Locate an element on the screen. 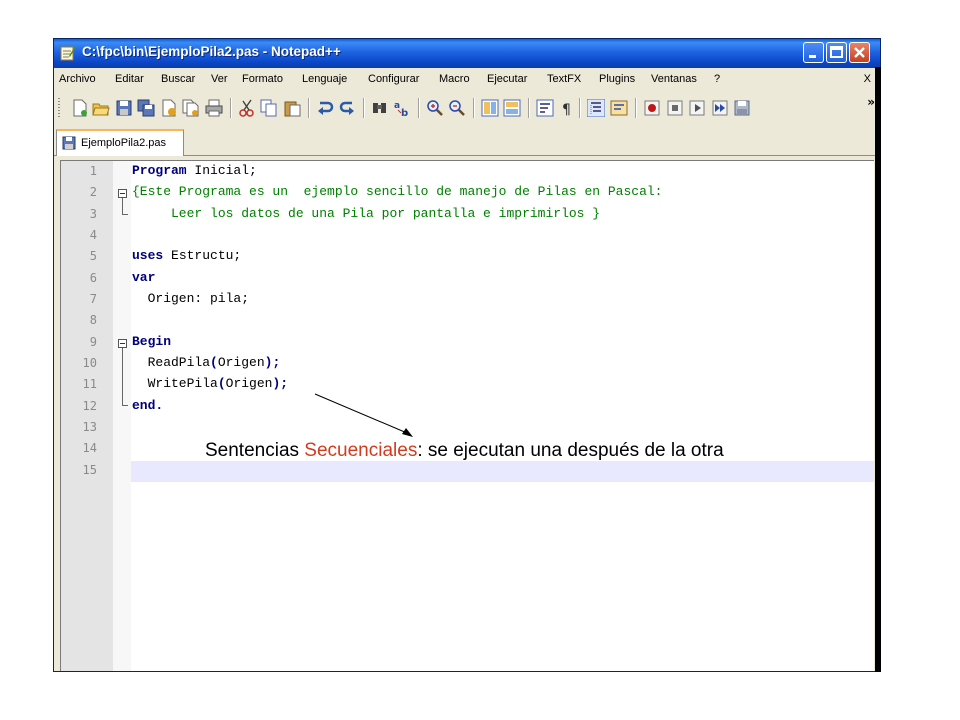  annotation-part1: Sentencias is located at coordinates (255, 450).